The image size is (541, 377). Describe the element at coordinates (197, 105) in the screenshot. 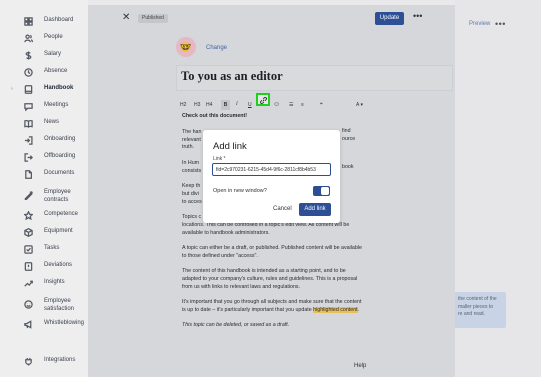

I see `heading3-button: H3` at that location.